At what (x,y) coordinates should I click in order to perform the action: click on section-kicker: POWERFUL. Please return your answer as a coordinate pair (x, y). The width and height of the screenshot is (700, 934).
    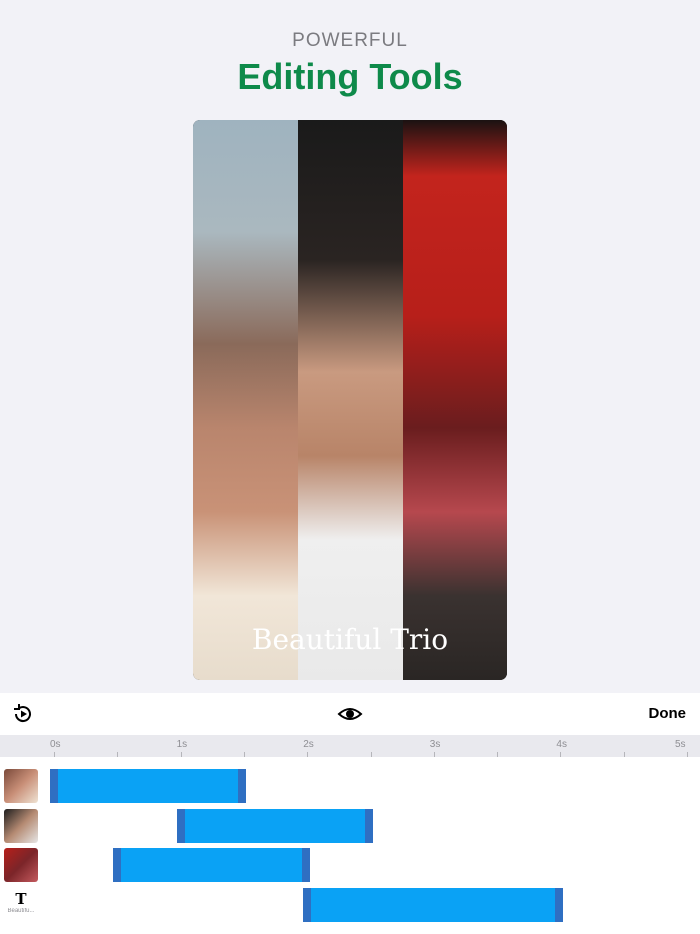
    Looking at the image, I should click on (350, 40).